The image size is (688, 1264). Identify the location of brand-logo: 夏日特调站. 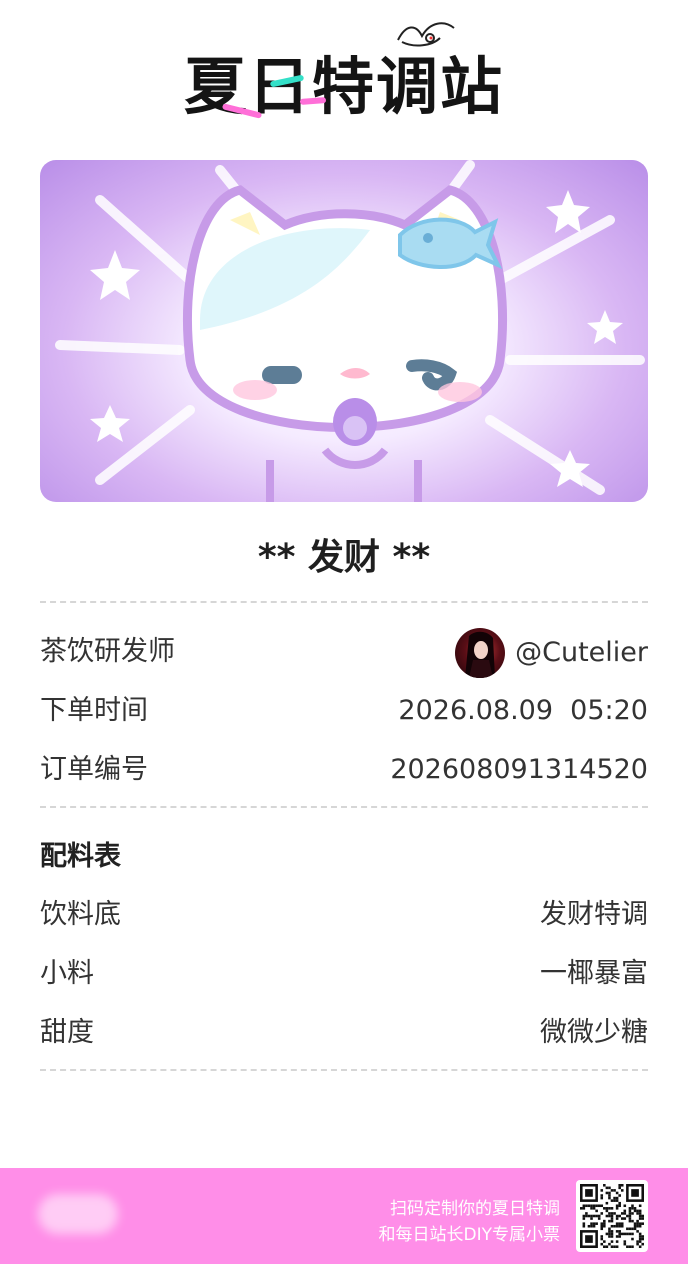
(344, 72).